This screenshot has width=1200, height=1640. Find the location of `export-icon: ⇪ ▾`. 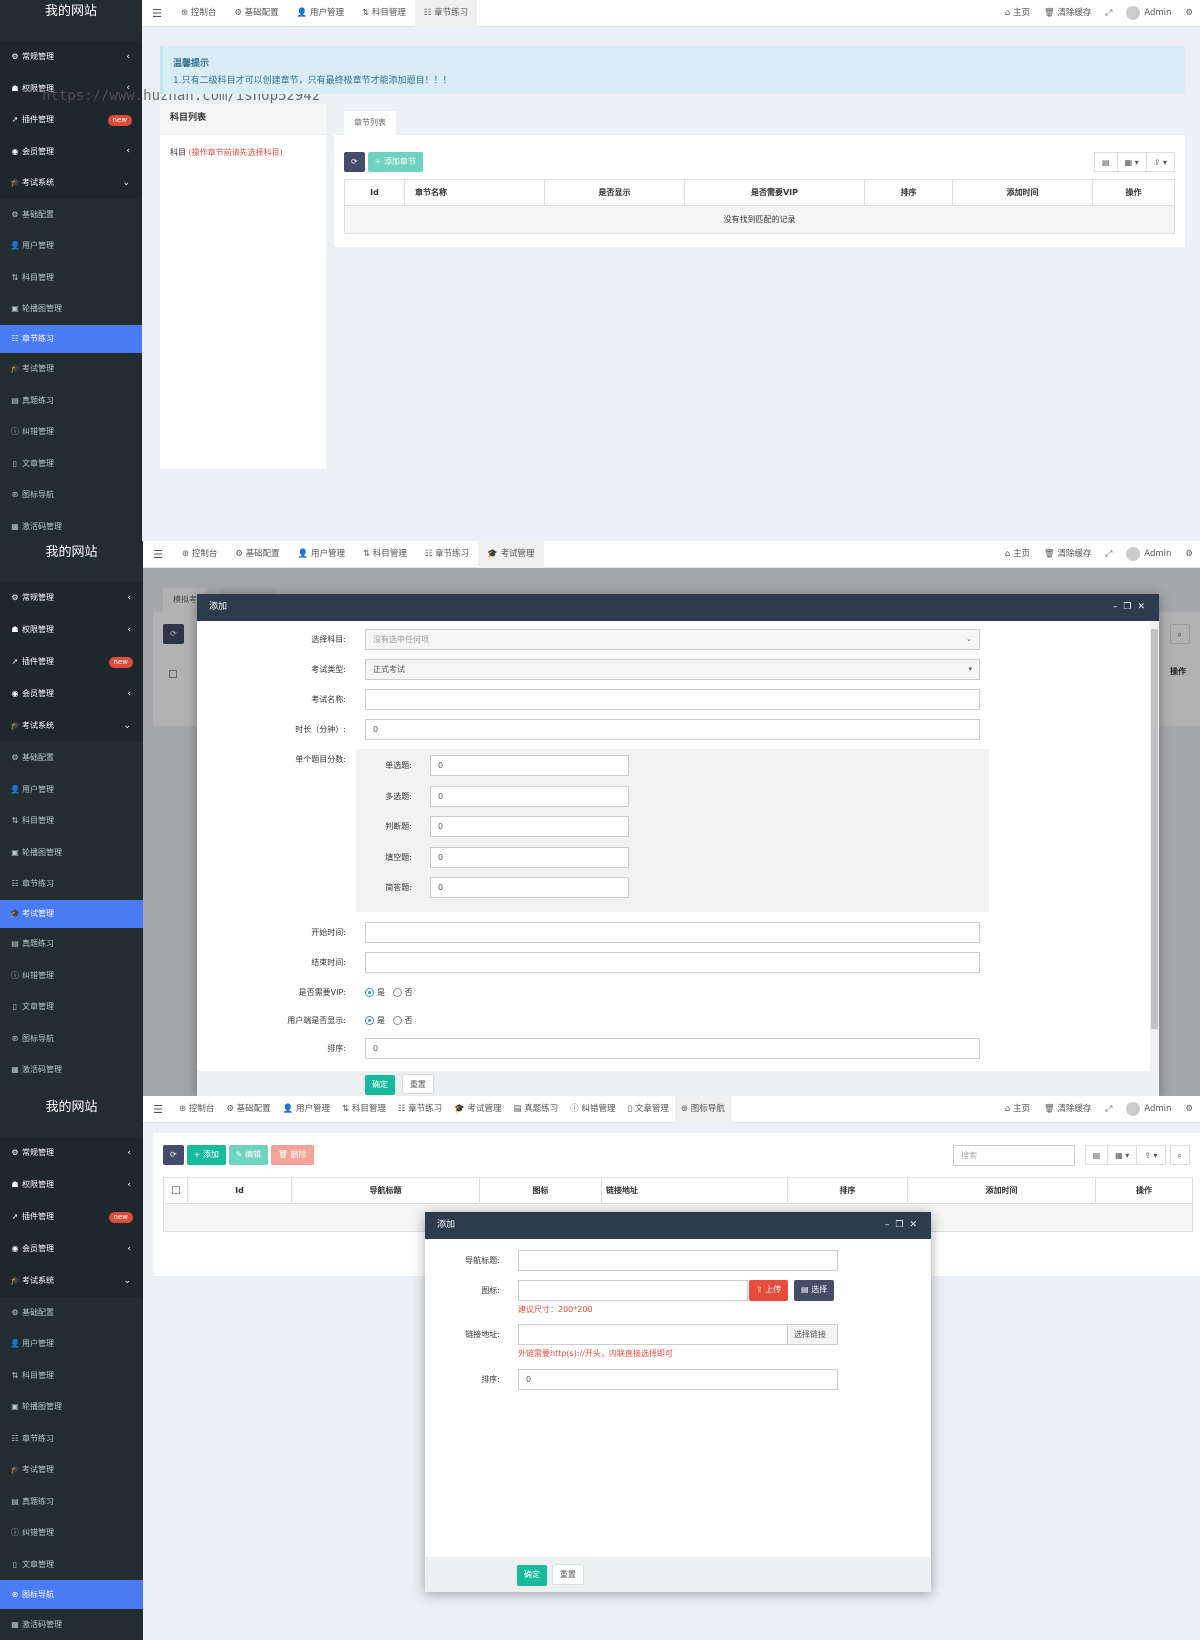

export-icon: ⇪ ▾ is located at coordinates (1160, 162).